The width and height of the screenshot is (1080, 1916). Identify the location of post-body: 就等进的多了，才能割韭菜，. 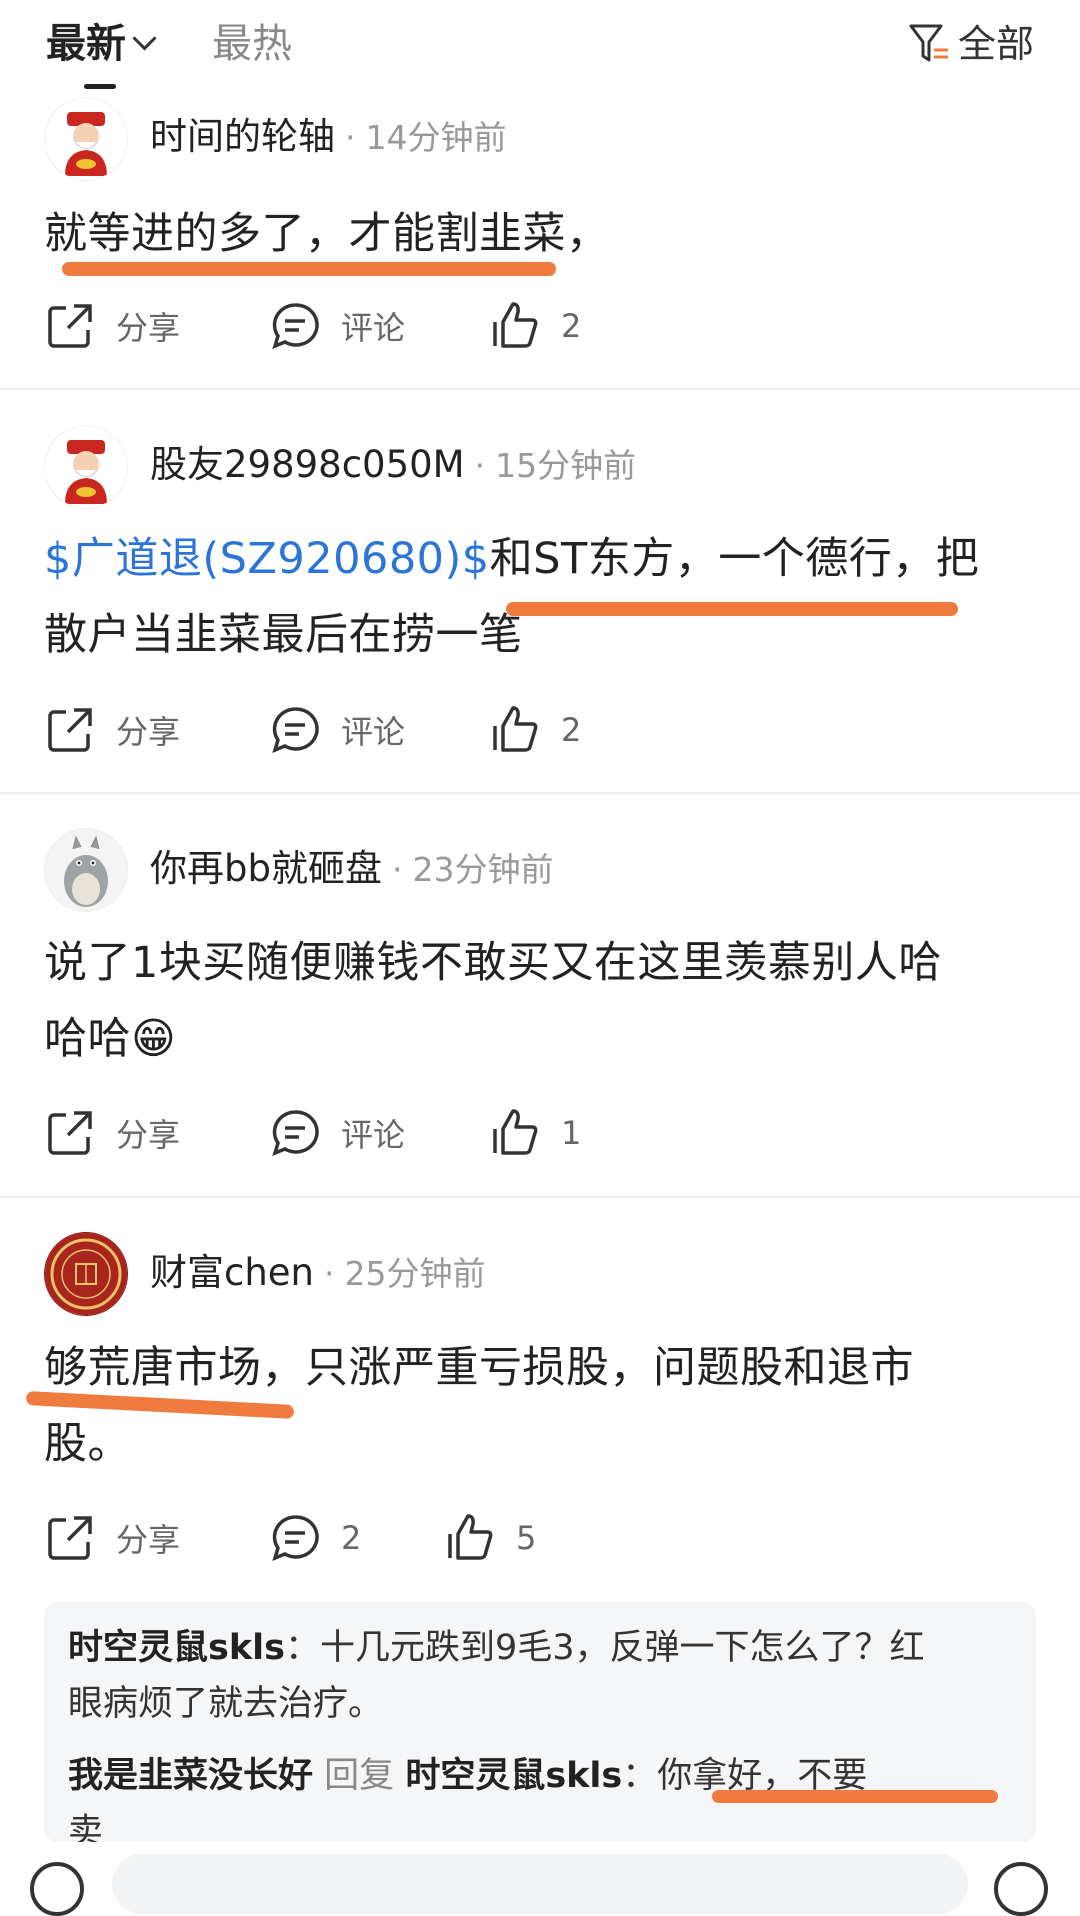
(539, 234).